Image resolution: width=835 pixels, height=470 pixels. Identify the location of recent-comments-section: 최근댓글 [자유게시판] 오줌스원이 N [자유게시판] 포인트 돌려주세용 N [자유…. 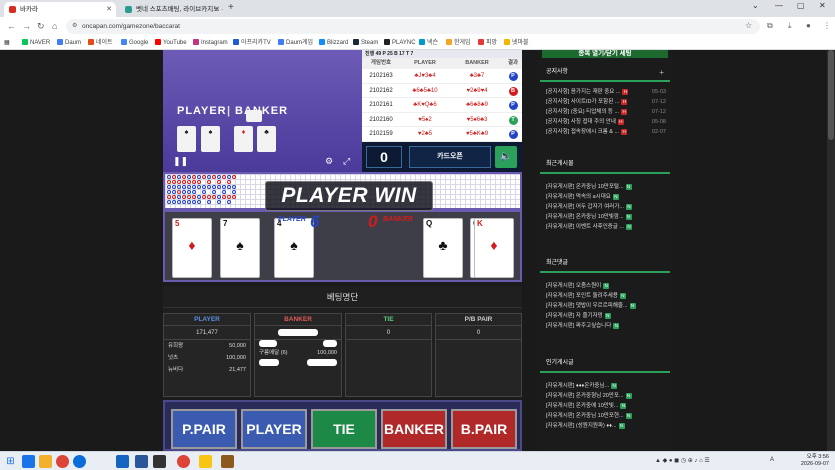
(605, 292).